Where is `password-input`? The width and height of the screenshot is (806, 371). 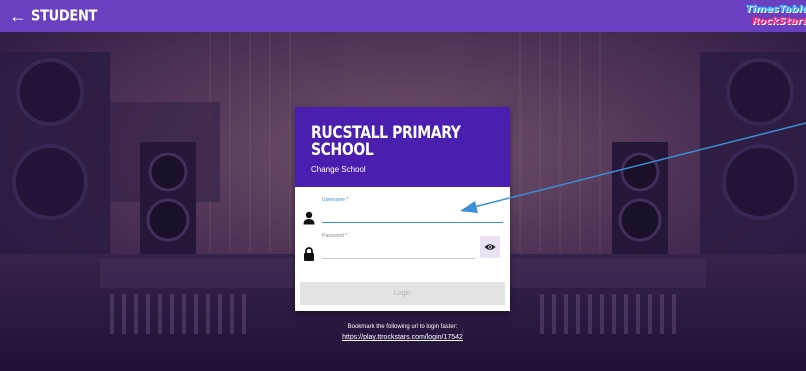
password-input is located at coordinates (398, 250).